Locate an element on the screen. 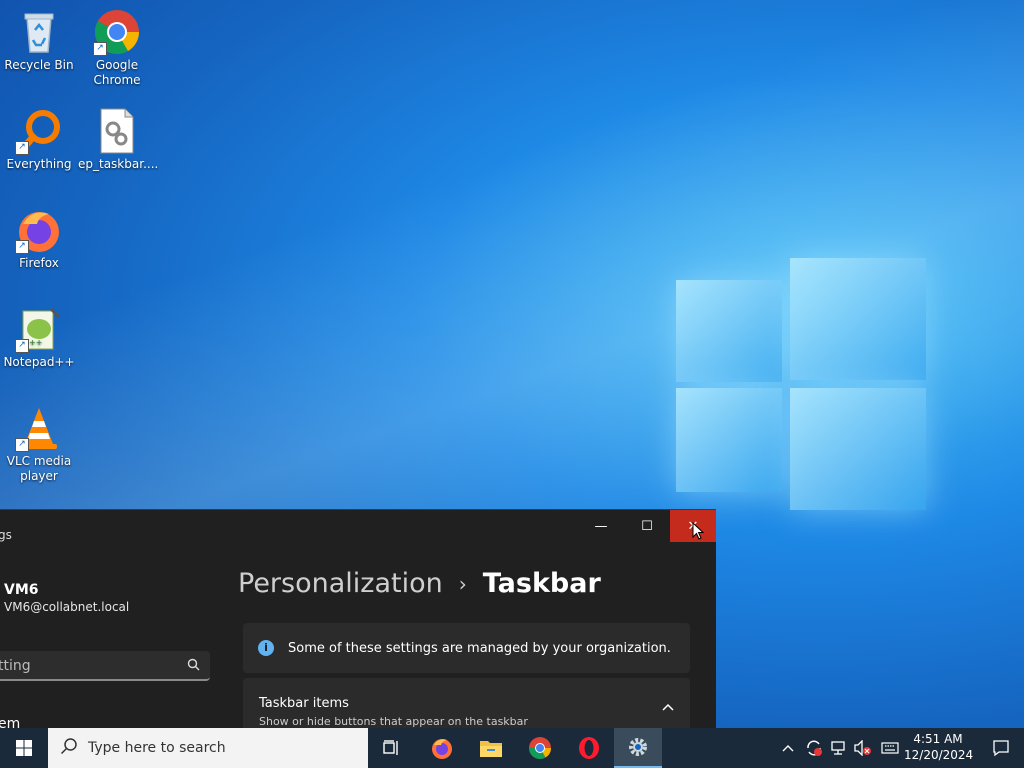 This screenshot has width=1024, height=768. windows-logo-wallpaper is located at coordinates (801, 384).